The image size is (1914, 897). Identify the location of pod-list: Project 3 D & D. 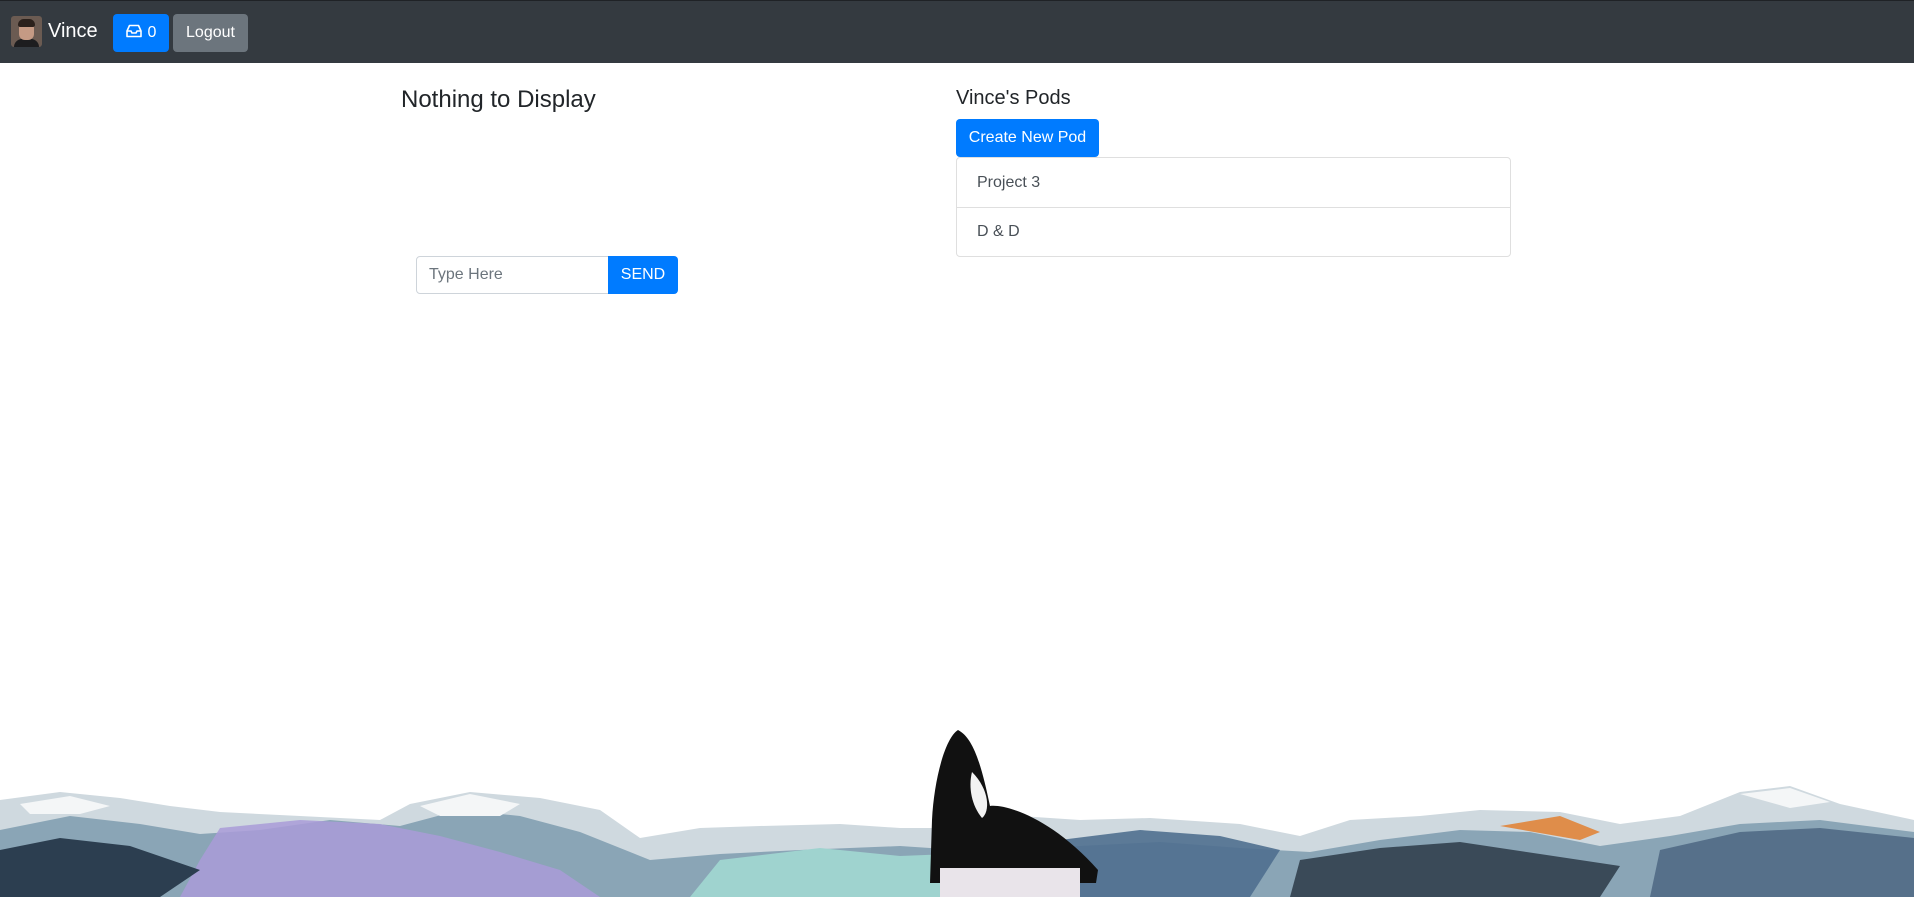
(1233, 207).